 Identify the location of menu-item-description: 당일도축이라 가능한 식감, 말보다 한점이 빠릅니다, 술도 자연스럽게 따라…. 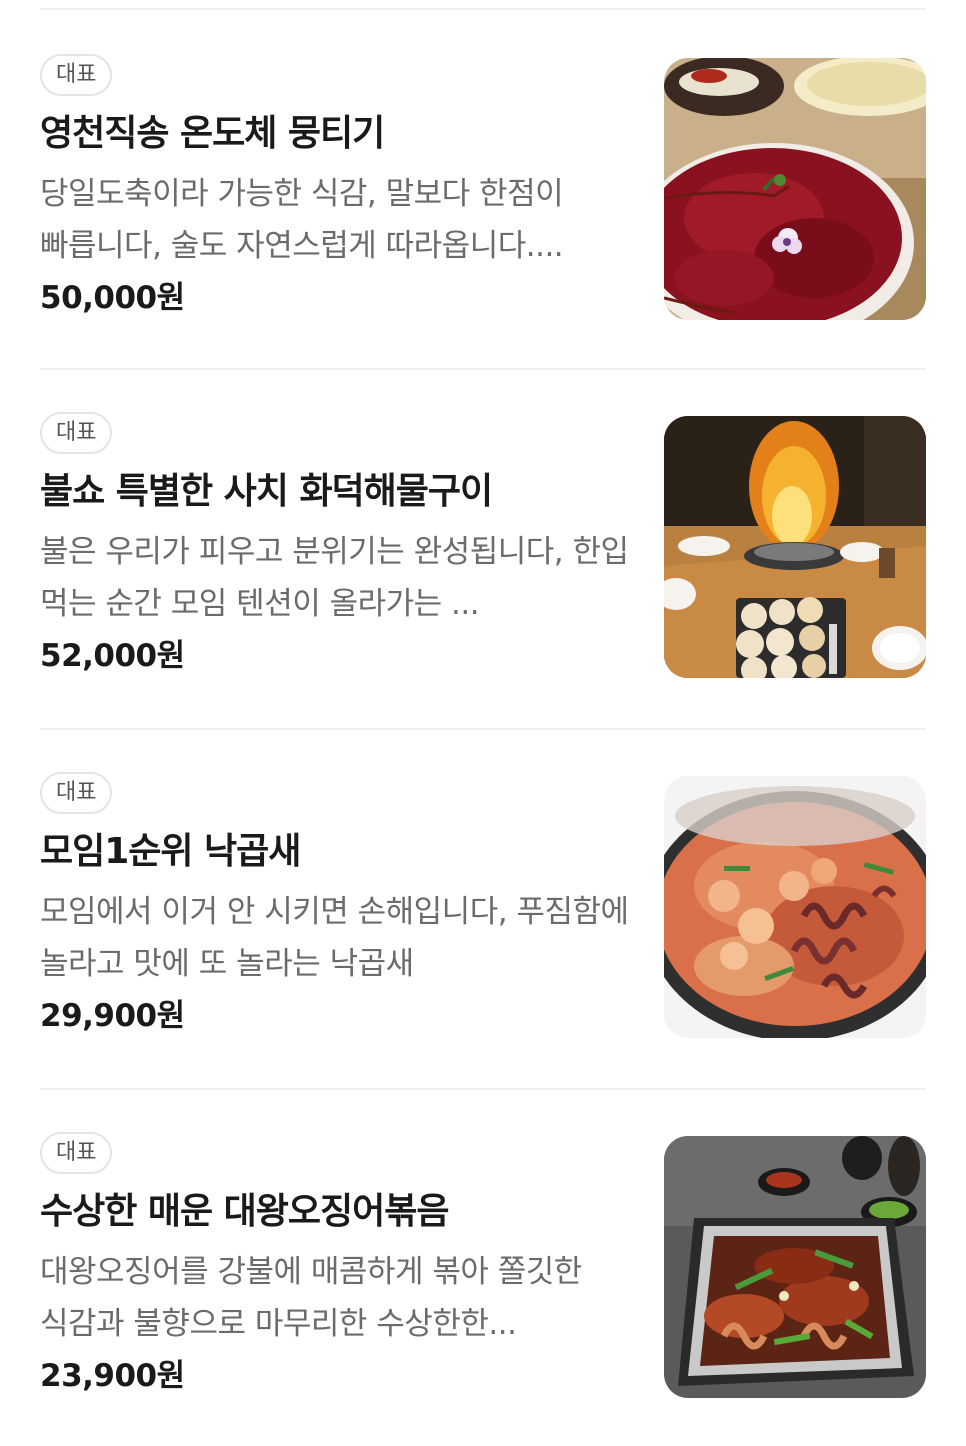
(302, 220).